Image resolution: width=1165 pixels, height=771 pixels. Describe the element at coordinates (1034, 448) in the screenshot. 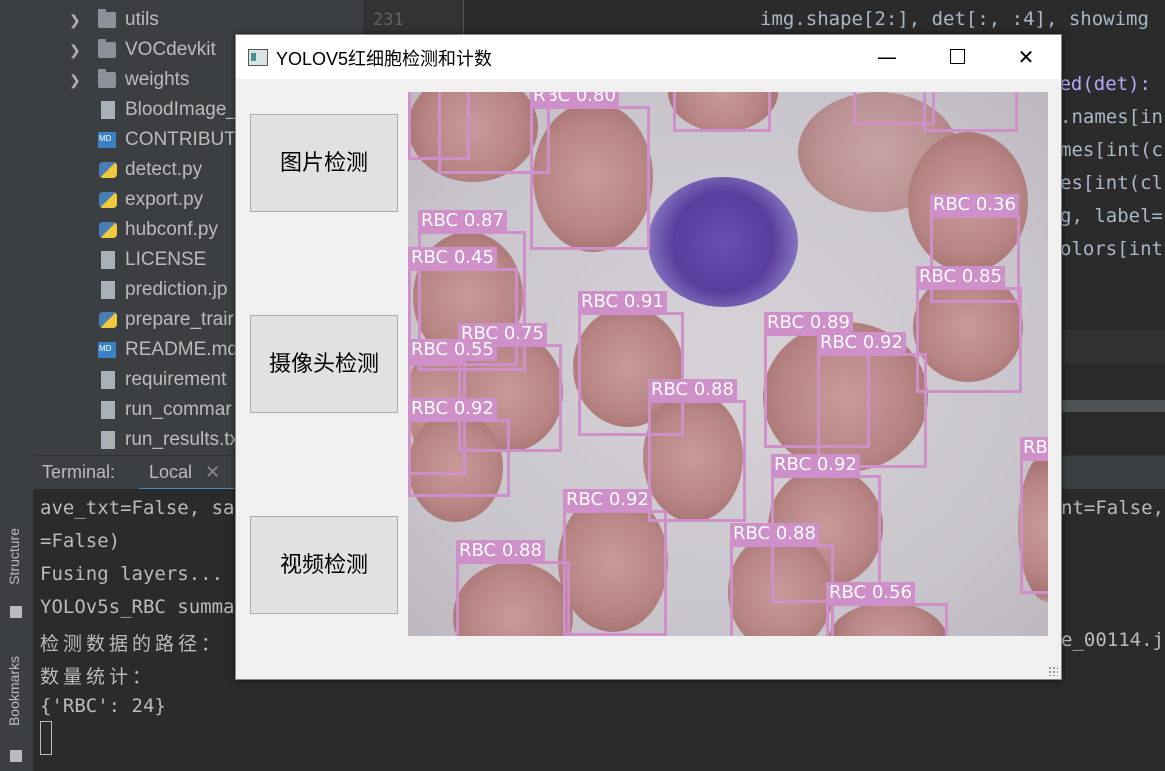

I see `detection-label: RB` at that location.